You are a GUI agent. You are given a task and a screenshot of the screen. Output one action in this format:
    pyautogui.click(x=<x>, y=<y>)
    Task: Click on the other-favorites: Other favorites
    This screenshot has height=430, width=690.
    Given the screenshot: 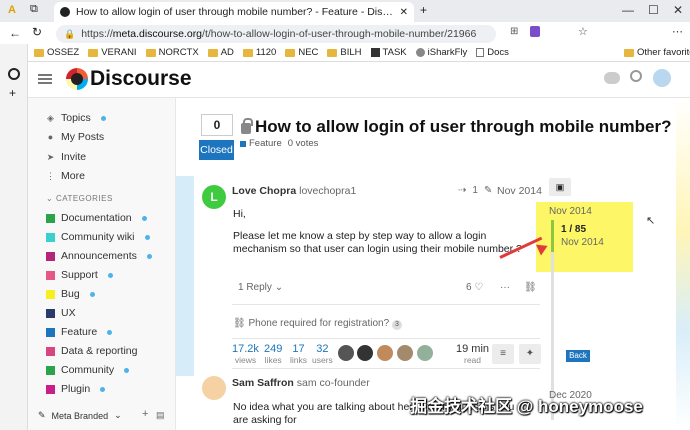 What is the action you would take?
    pyautogui.click(x=657, y=52)
    